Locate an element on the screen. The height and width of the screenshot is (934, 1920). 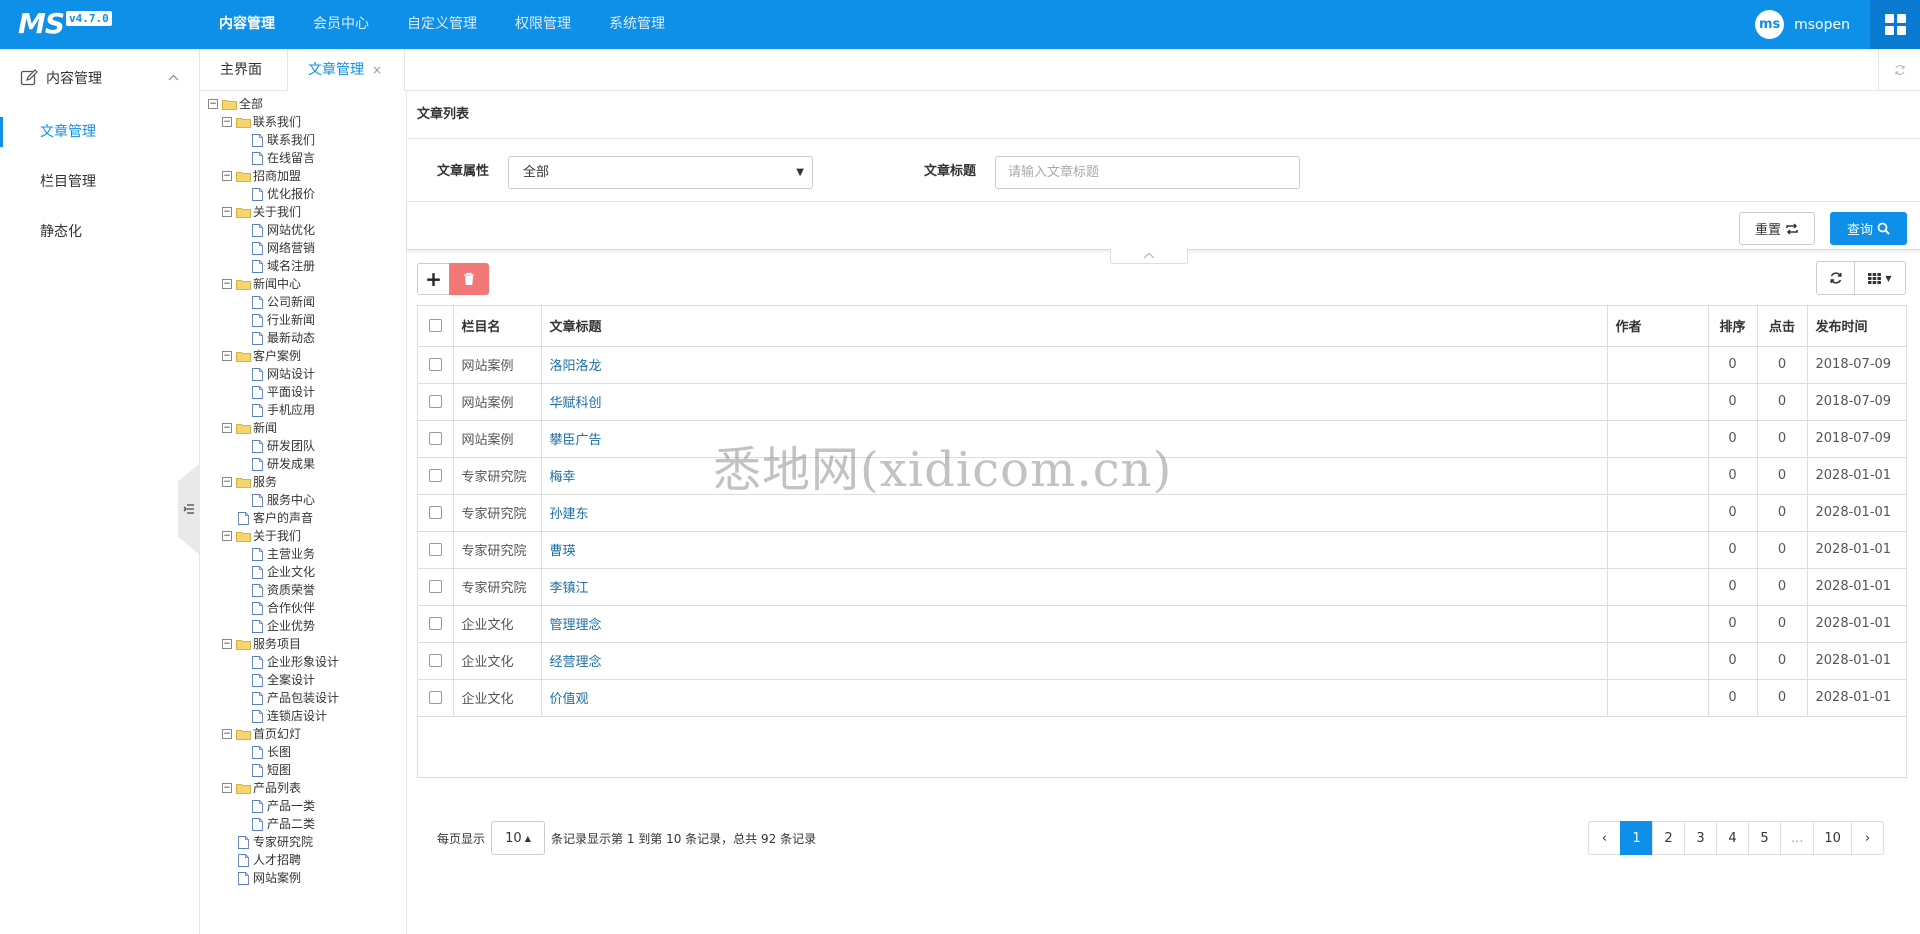
apps-grid-button is located at coordinates (1895, 24).